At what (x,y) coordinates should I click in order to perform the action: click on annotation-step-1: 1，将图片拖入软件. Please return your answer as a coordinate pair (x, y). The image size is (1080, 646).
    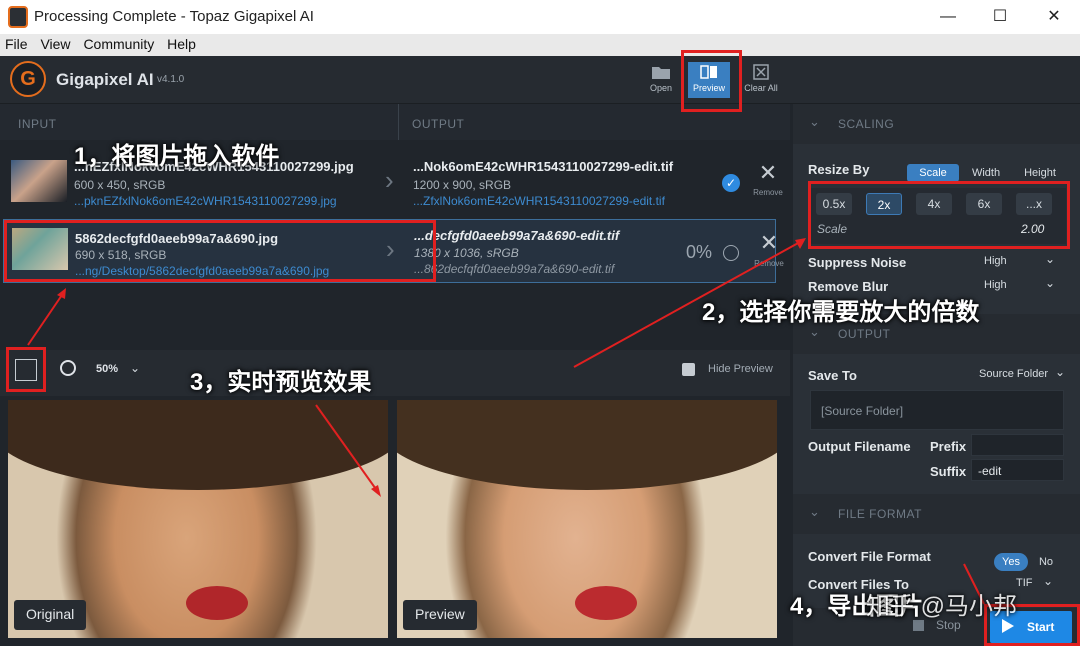
    Looking at the image, I should click on (177, 156).